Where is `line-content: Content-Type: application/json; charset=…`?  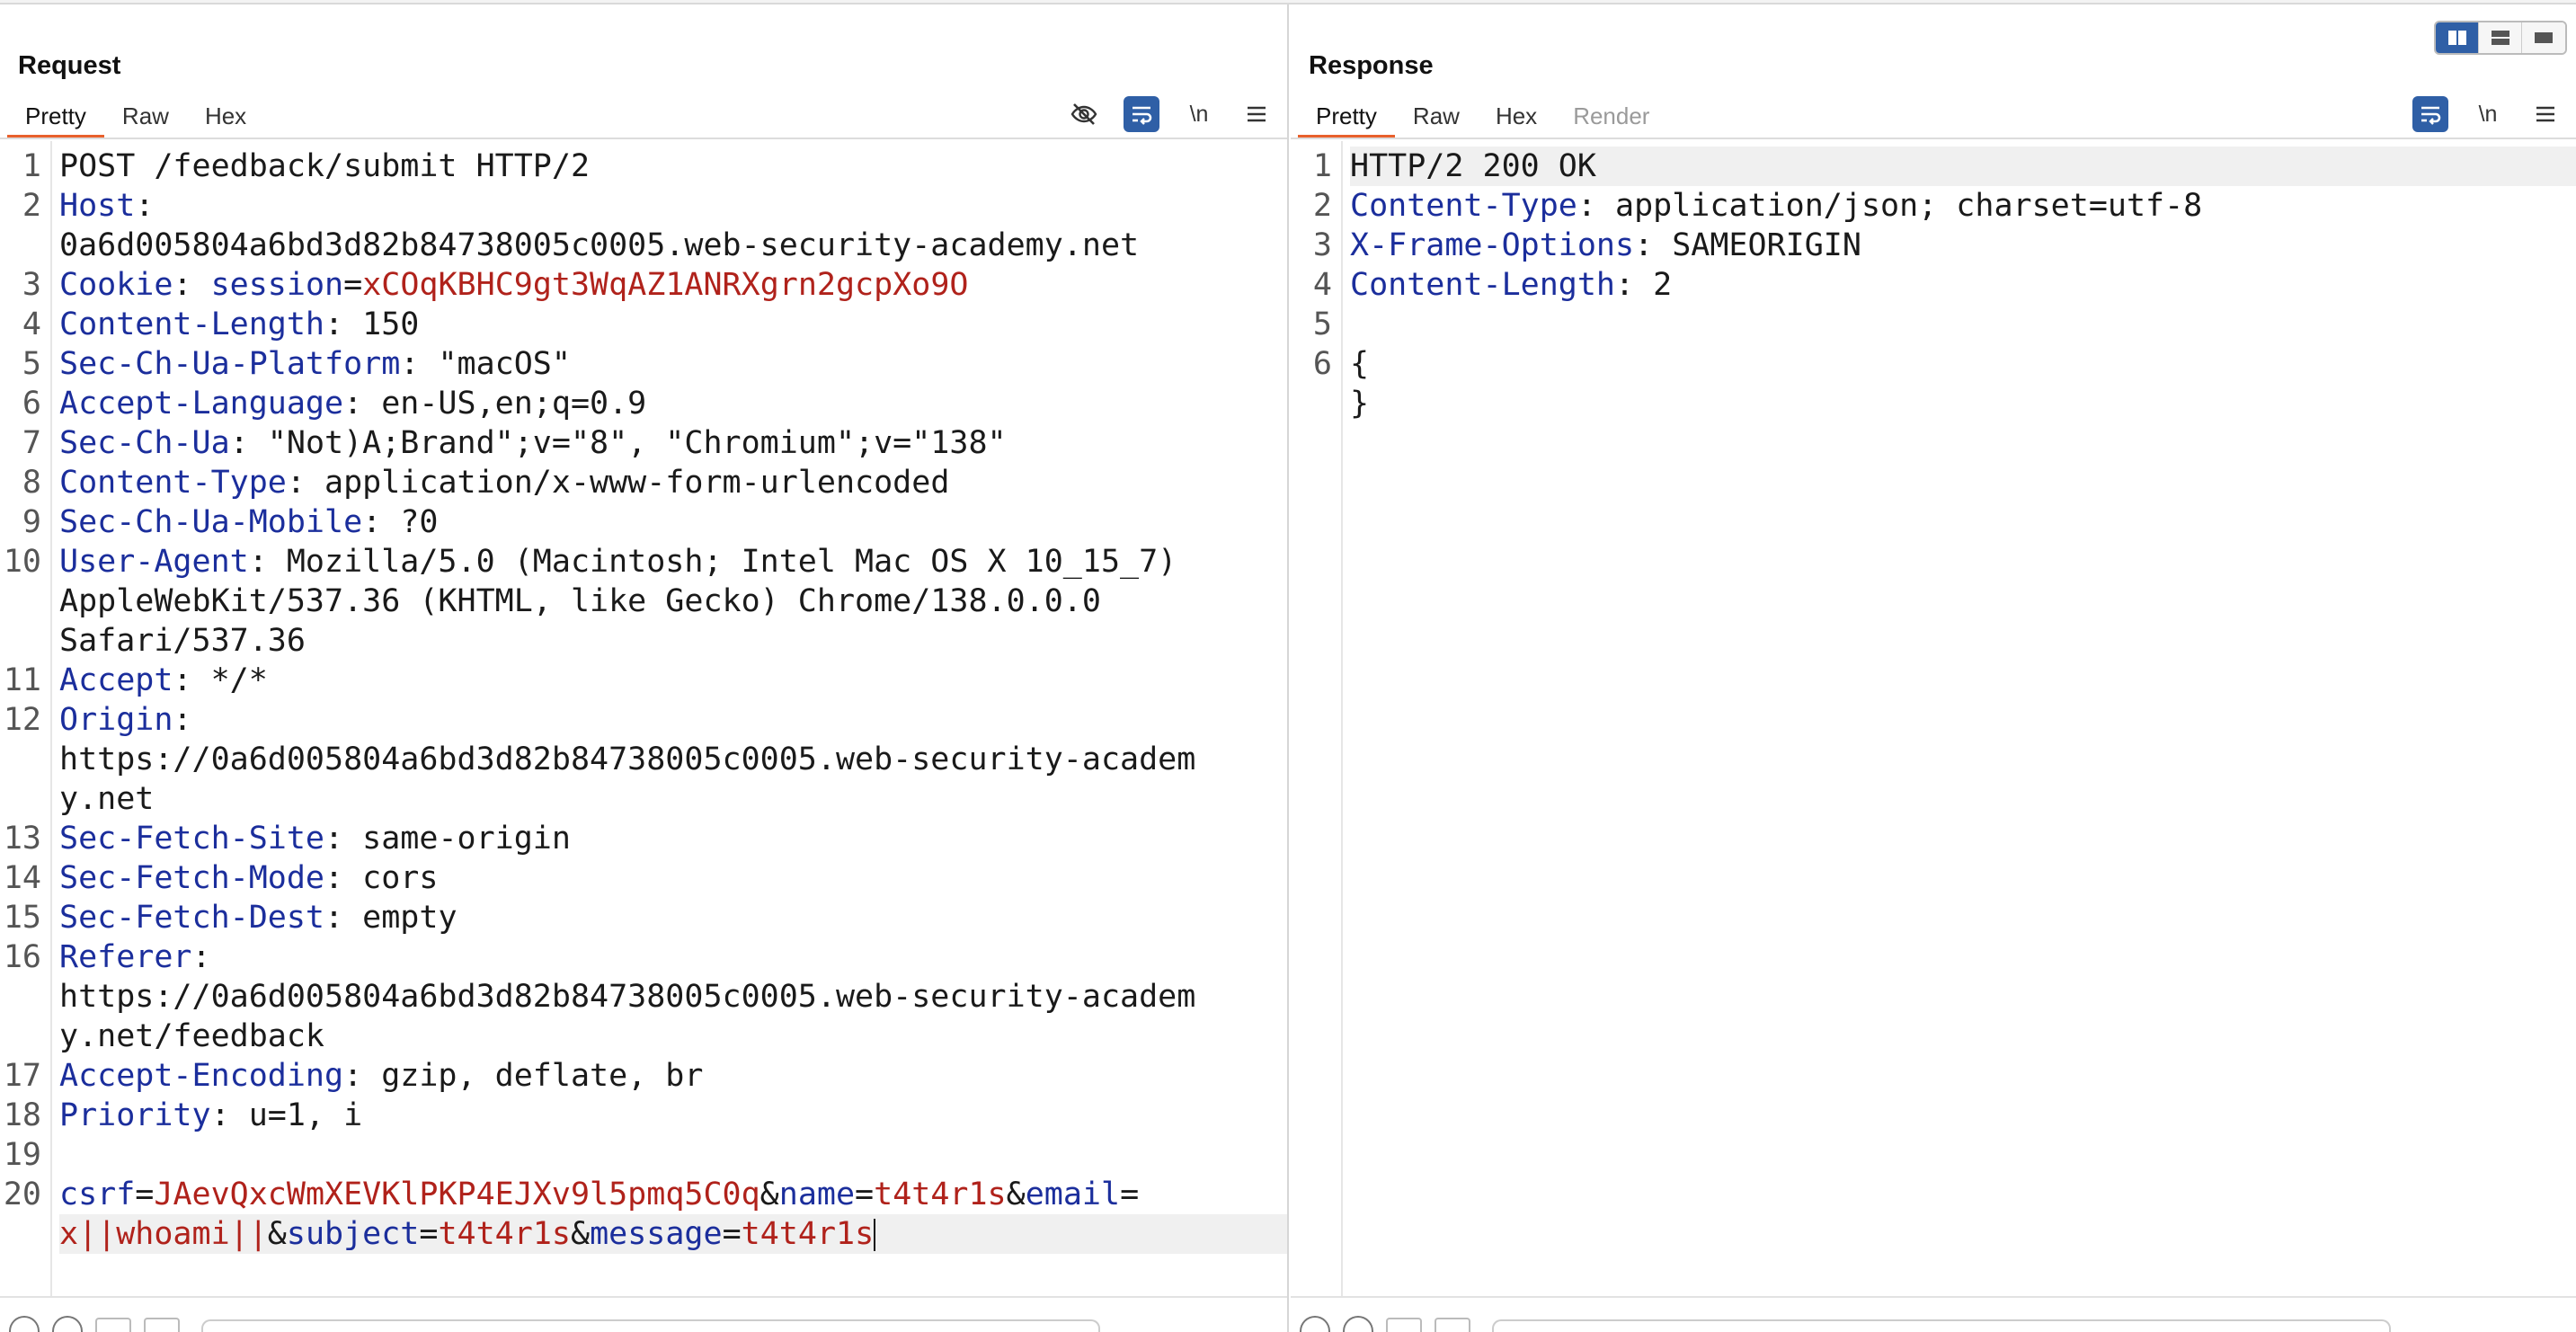
line-content: Content-Type: application/json; charset=… is located at coordinates (1955, 206).